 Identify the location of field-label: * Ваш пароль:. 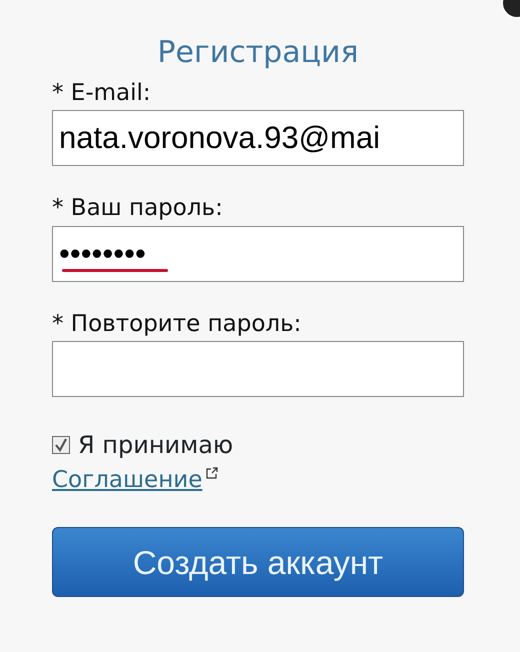
(138, 209).